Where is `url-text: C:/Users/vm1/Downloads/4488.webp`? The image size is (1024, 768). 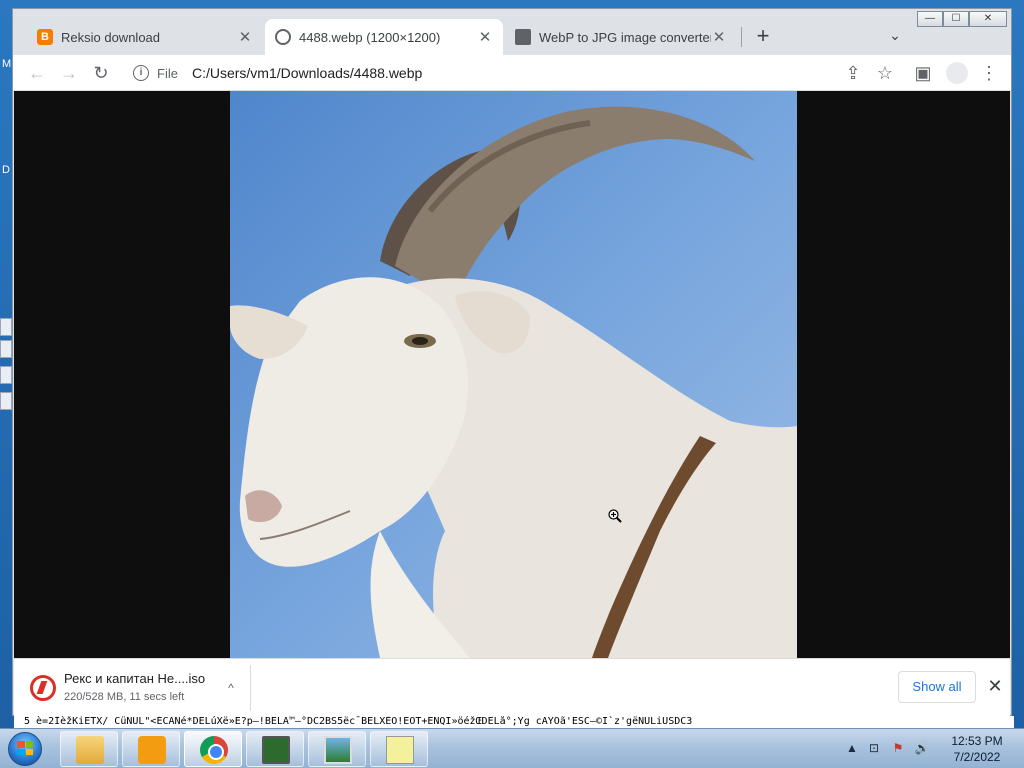
url-text: C:/Users/vm1/Downloads/4488.webp is located at coordinates (307, 73).